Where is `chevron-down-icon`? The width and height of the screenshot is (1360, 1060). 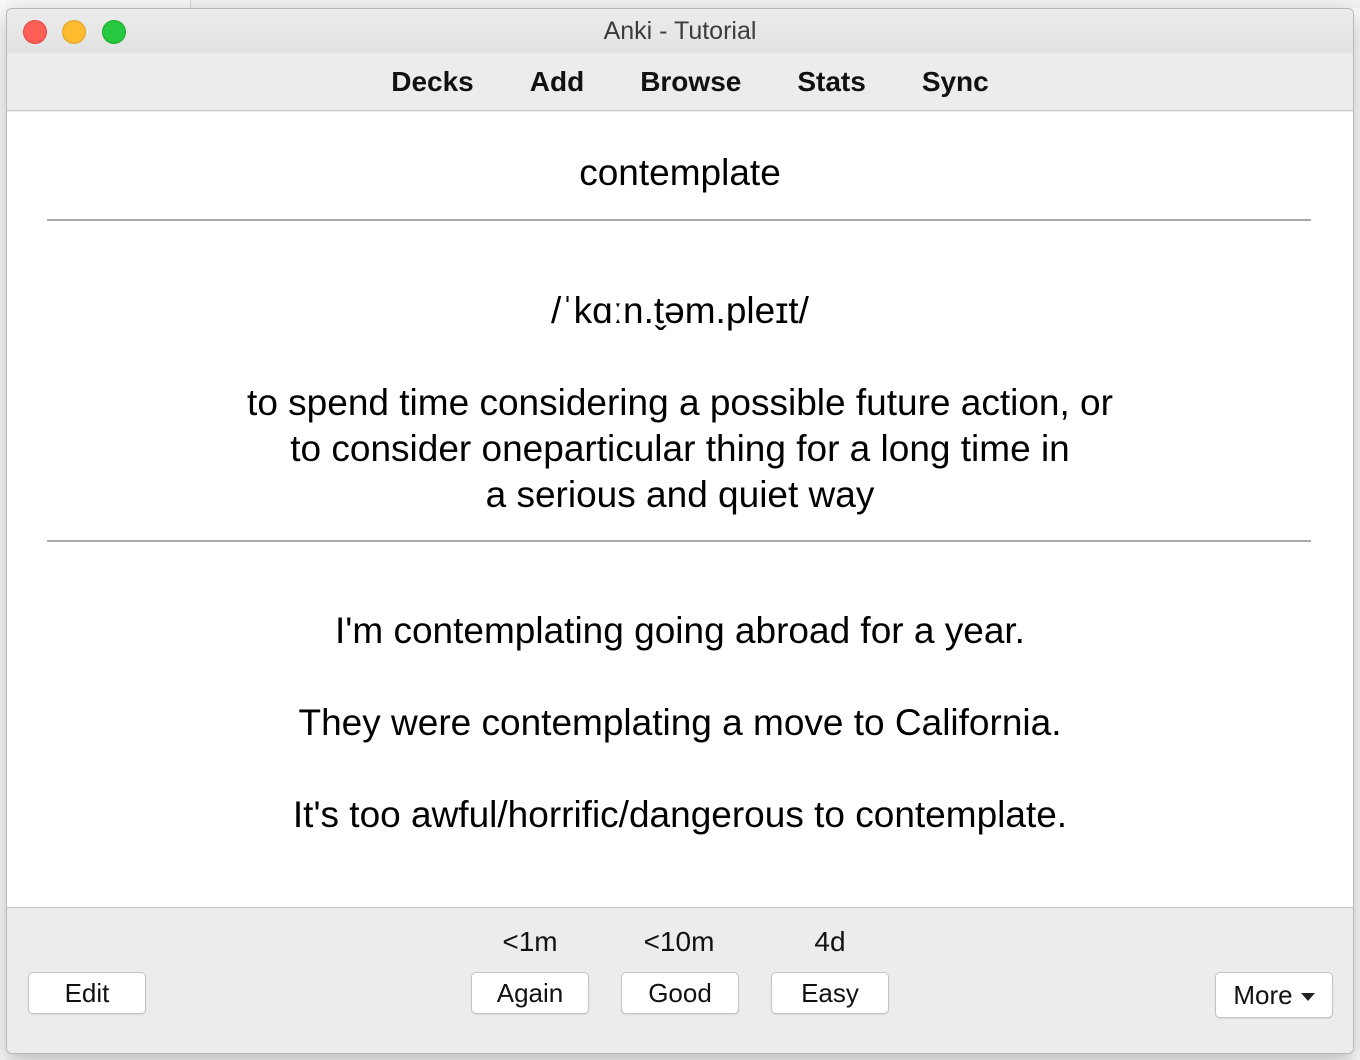 chevron-down-icon is located at coordinates (1307, 997).